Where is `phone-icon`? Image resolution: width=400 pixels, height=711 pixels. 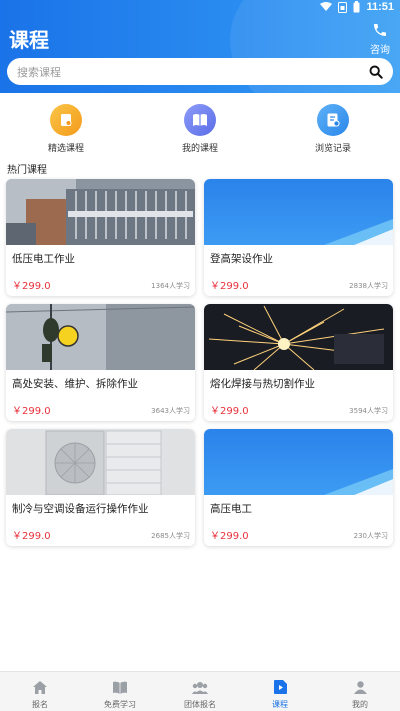
phone-icon is located at coordinates (380, 30).